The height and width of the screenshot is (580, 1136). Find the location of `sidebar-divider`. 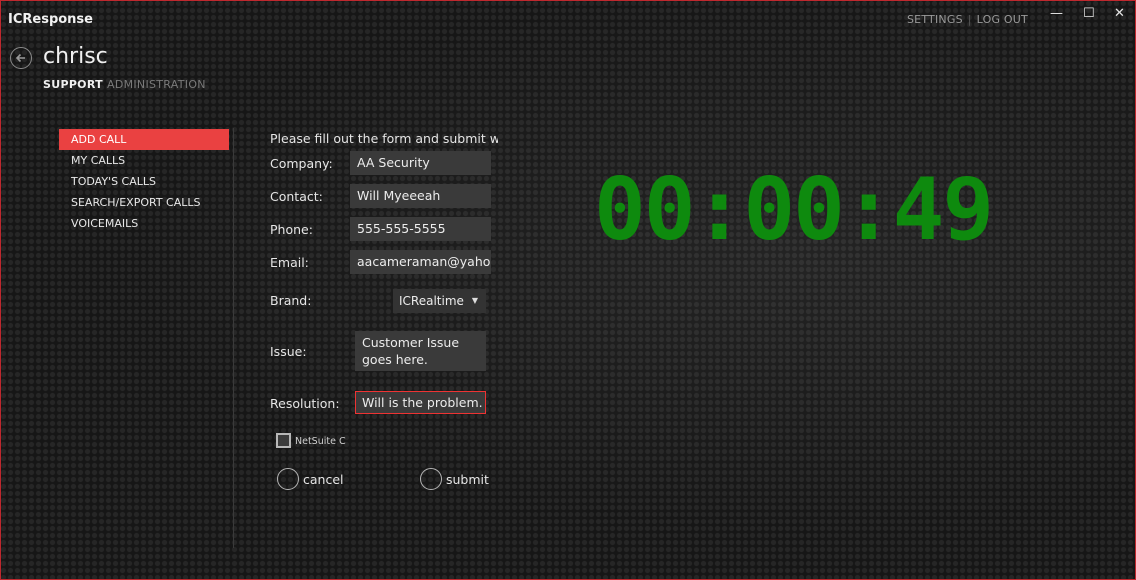

sidebar-divider is located at coordinates (233, 338).